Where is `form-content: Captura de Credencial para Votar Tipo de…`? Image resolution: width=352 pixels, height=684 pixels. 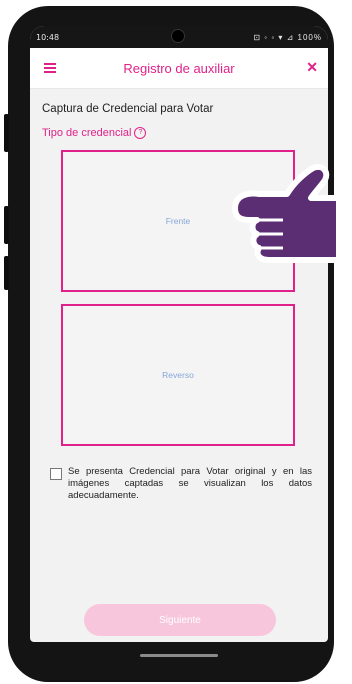
form-content: Captura de Credencial para Votar Tipo de… is located at coordinates (179, 119).